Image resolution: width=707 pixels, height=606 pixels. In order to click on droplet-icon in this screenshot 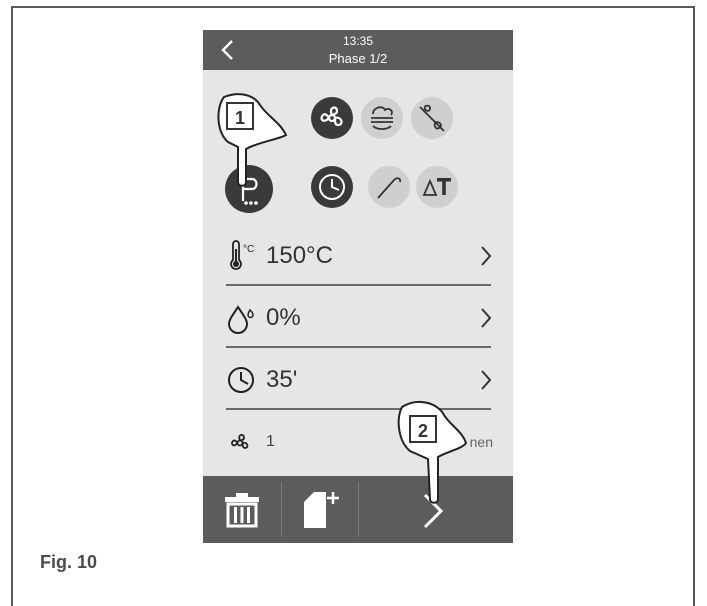, I will do `click(240, 319)`.